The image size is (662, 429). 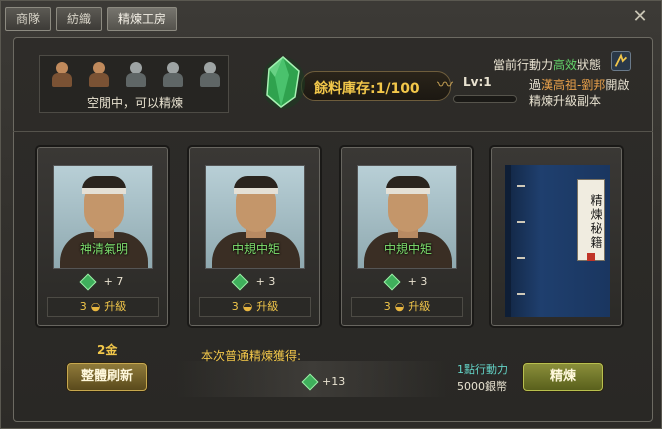 I want to click on reward-line: + 7, so click(x=102, y=282).